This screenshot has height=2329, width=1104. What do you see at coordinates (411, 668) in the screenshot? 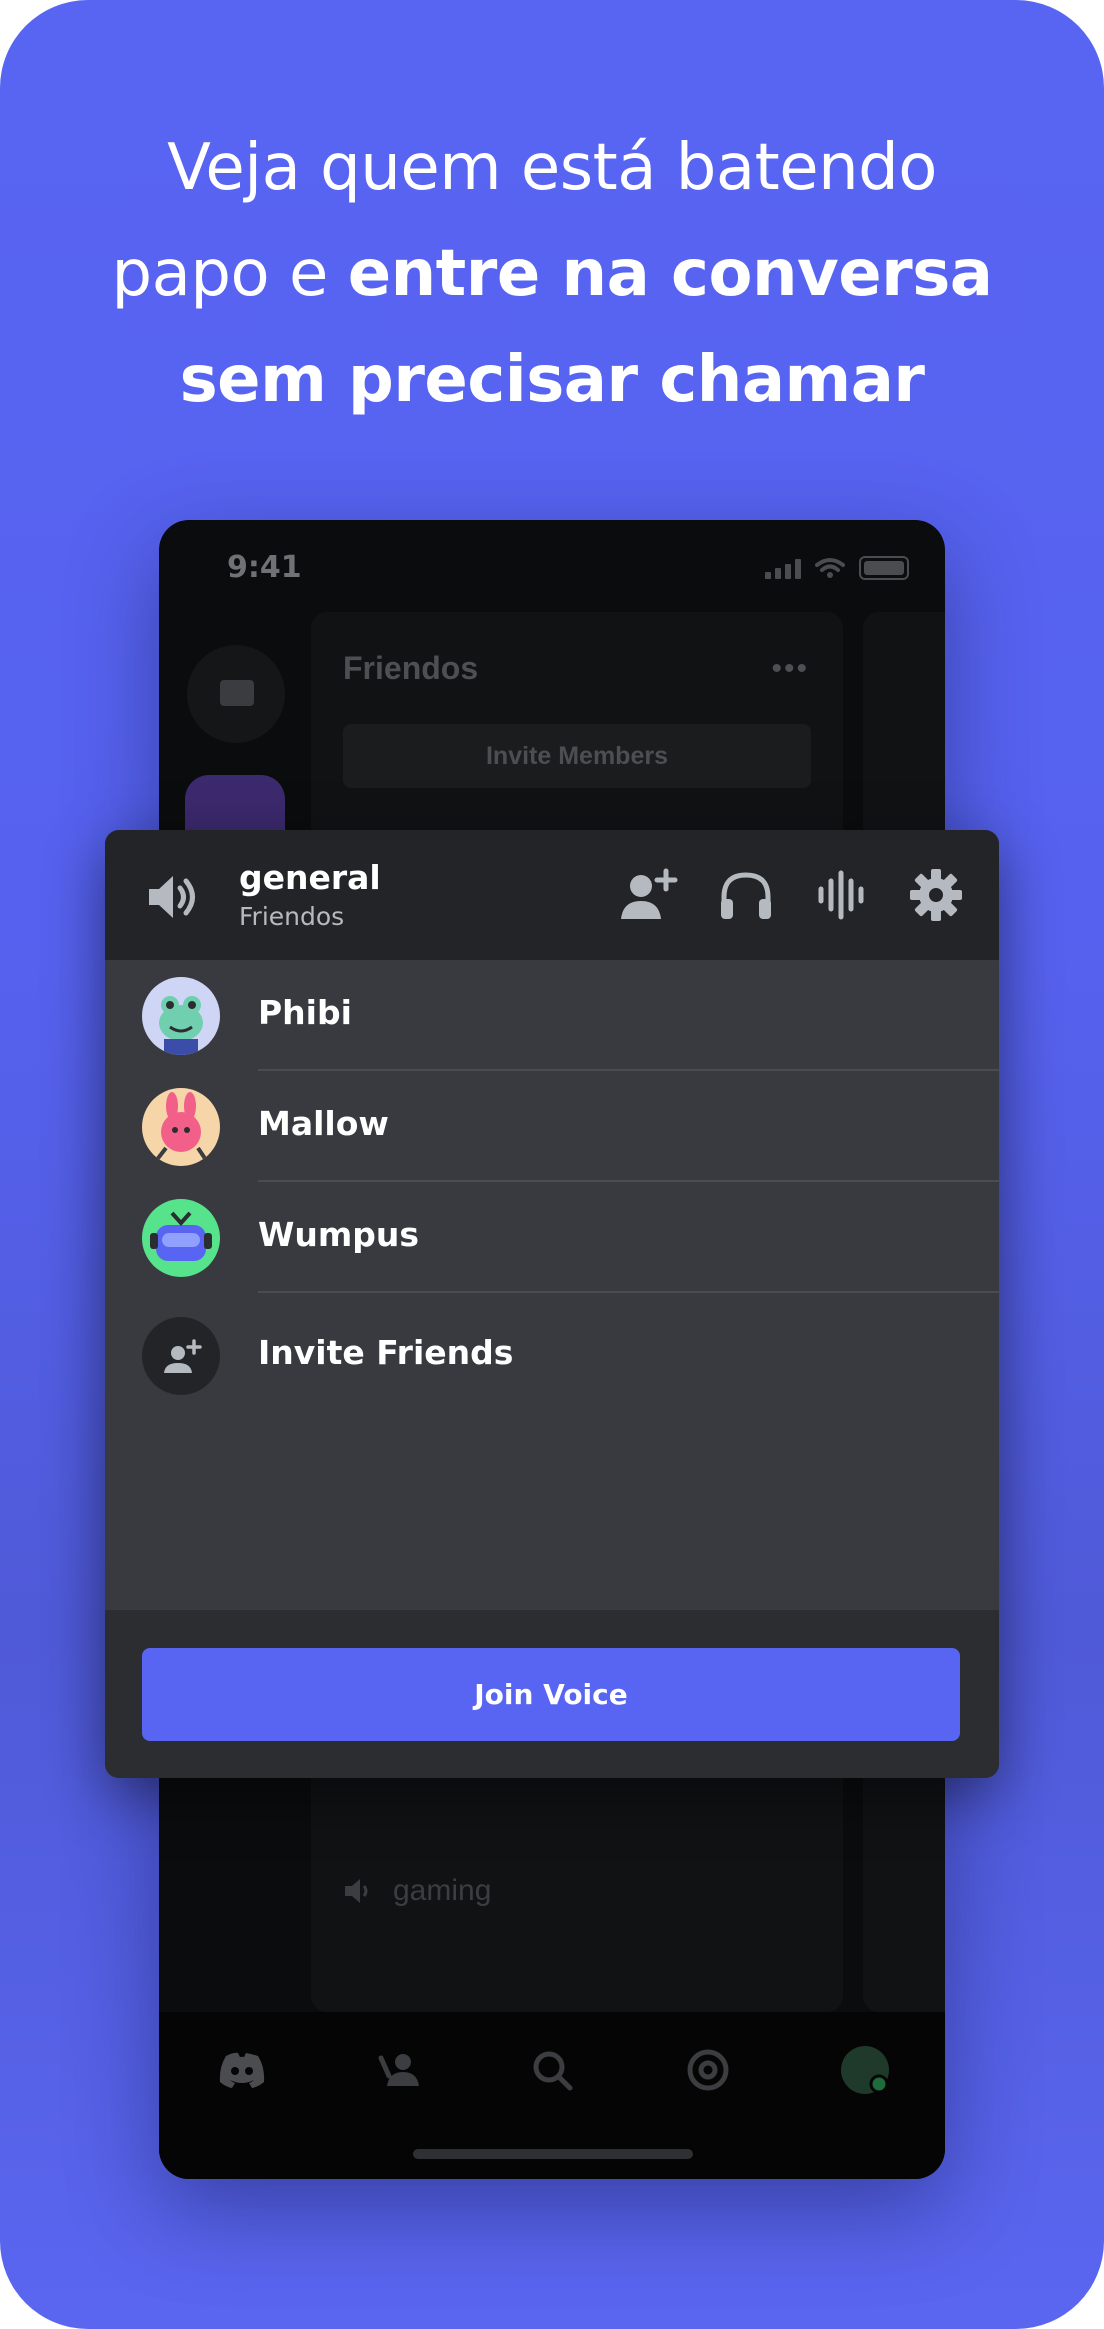
I see `server-title: Friendos` at bounding box center [411, 668].